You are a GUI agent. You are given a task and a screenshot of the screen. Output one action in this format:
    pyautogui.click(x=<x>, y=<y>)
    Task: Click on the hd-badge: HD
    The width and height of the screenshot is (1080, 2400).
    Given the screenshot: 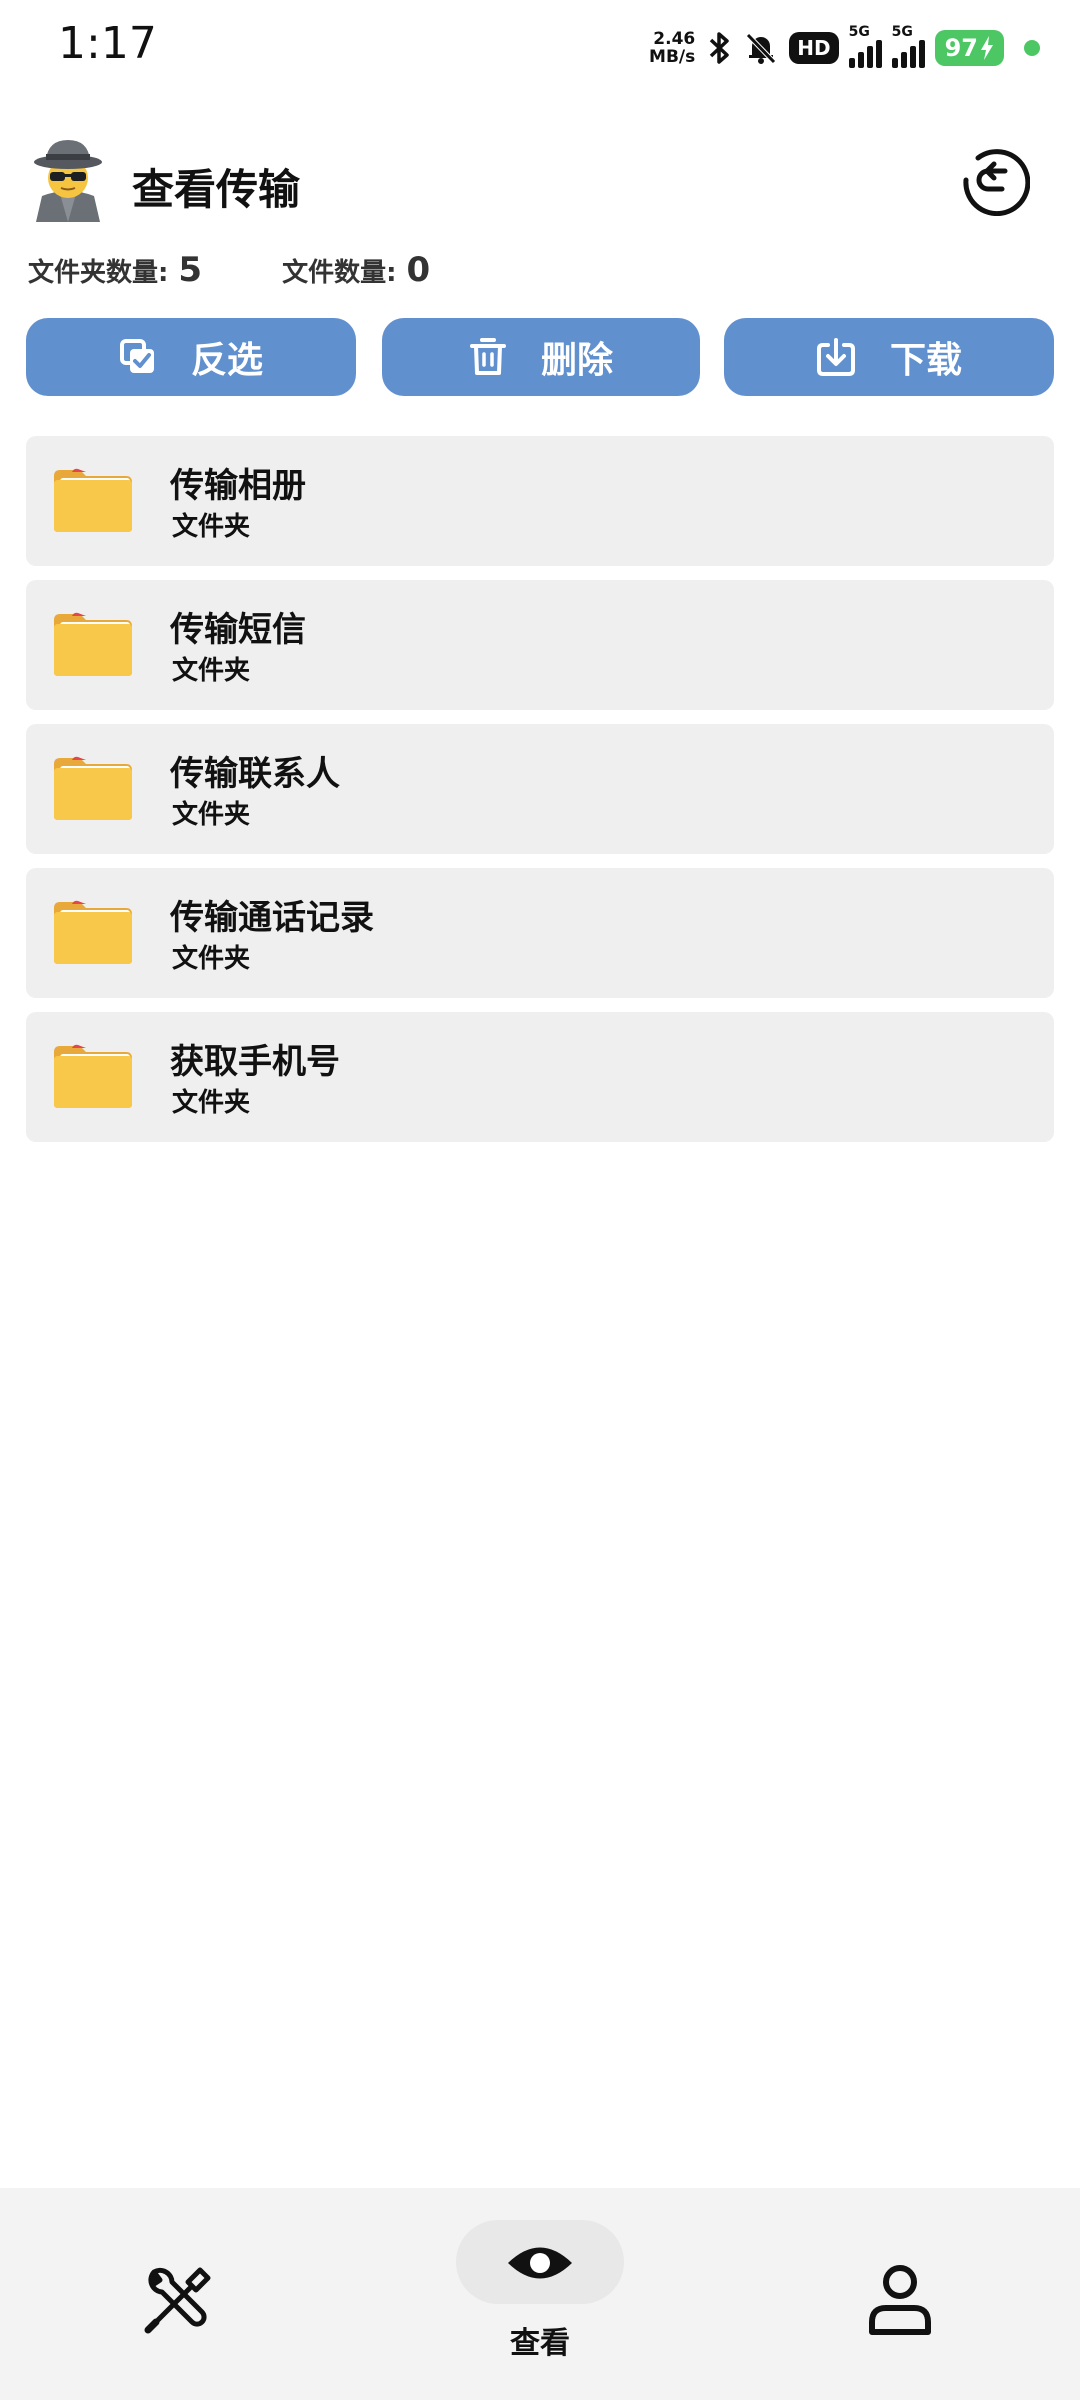 What is the action you would take?
    pyautogui.click(x=814, y=48)
    